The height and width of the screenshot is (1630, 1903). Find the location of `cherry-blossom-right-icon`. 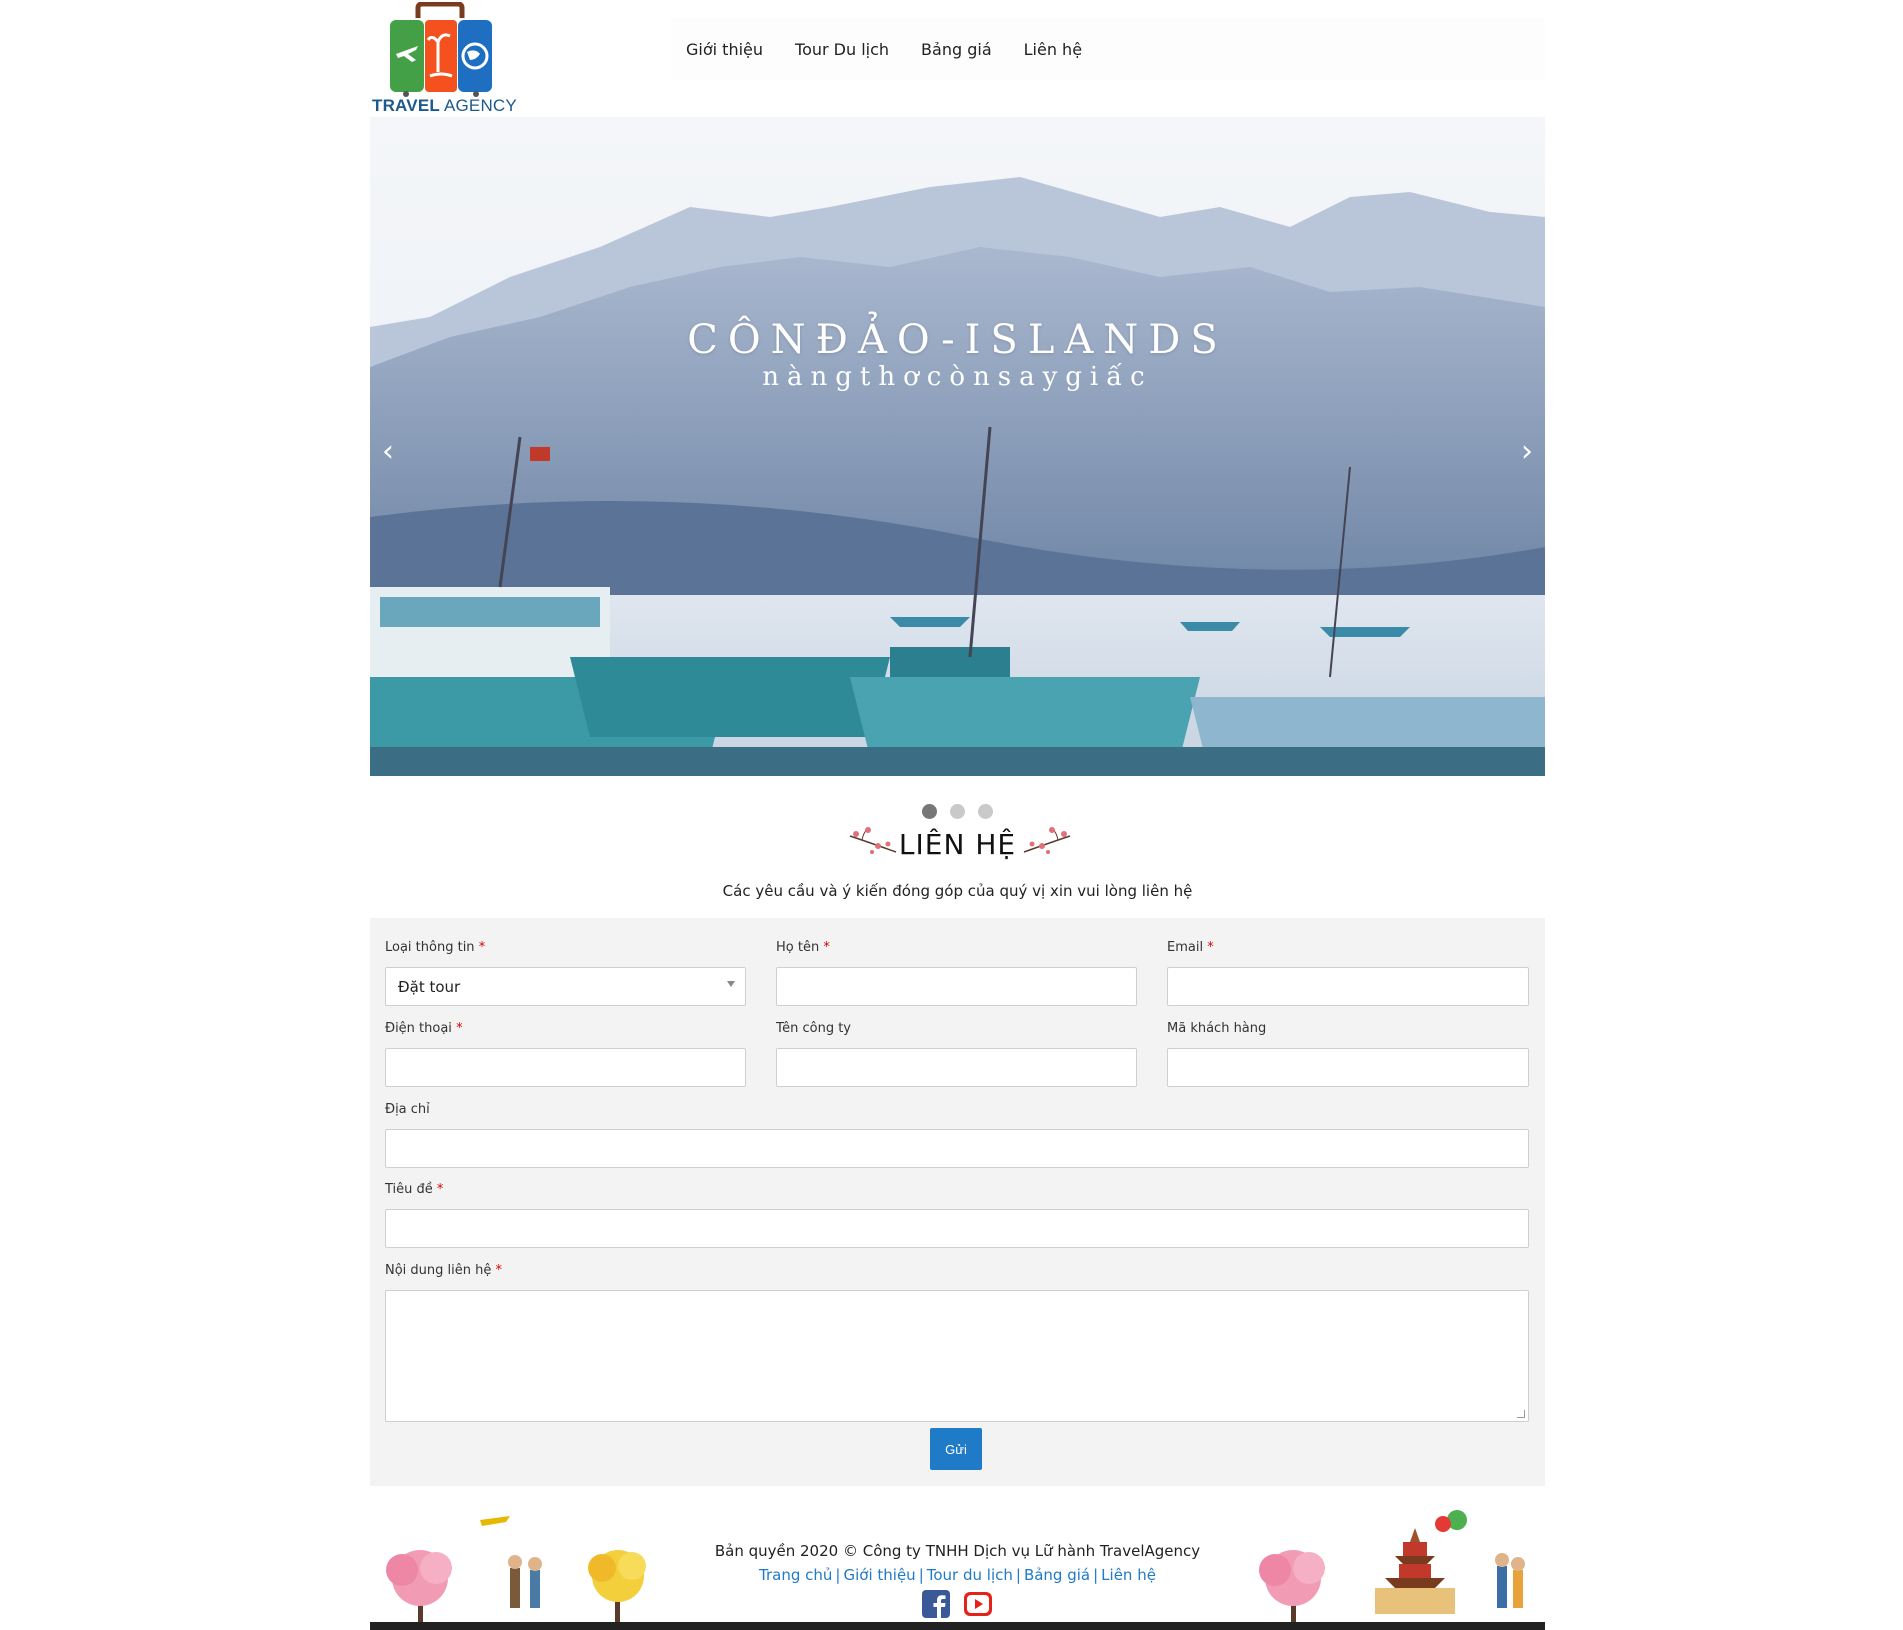

cherry-blossom-right-icon is located at coordinates (1047, 840).